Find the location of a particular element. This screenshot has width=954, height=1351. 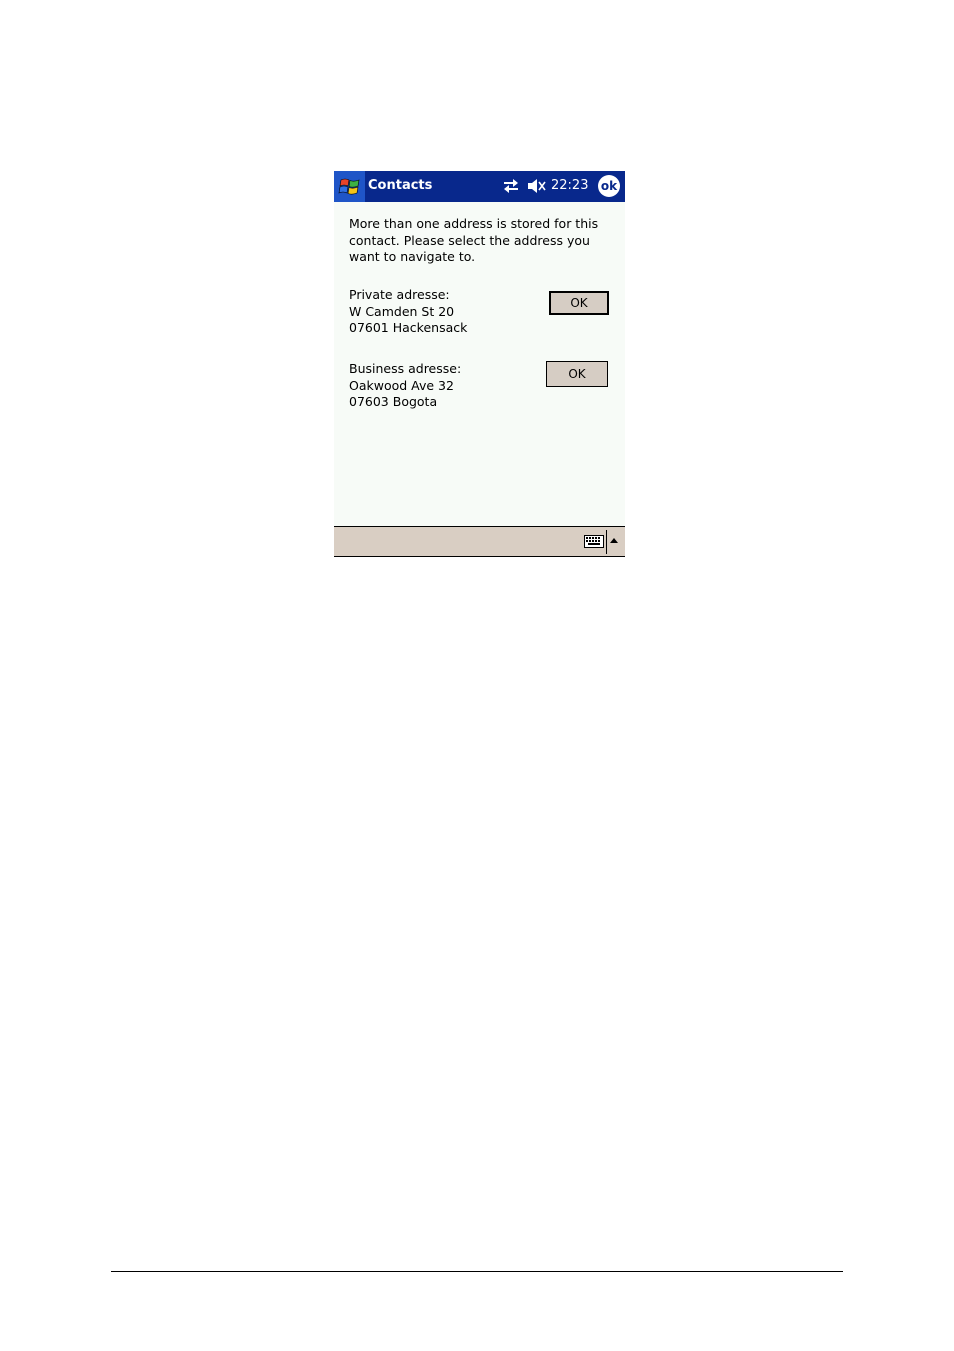

connectivity-arrows-icon is located at coordinates (511, 186).